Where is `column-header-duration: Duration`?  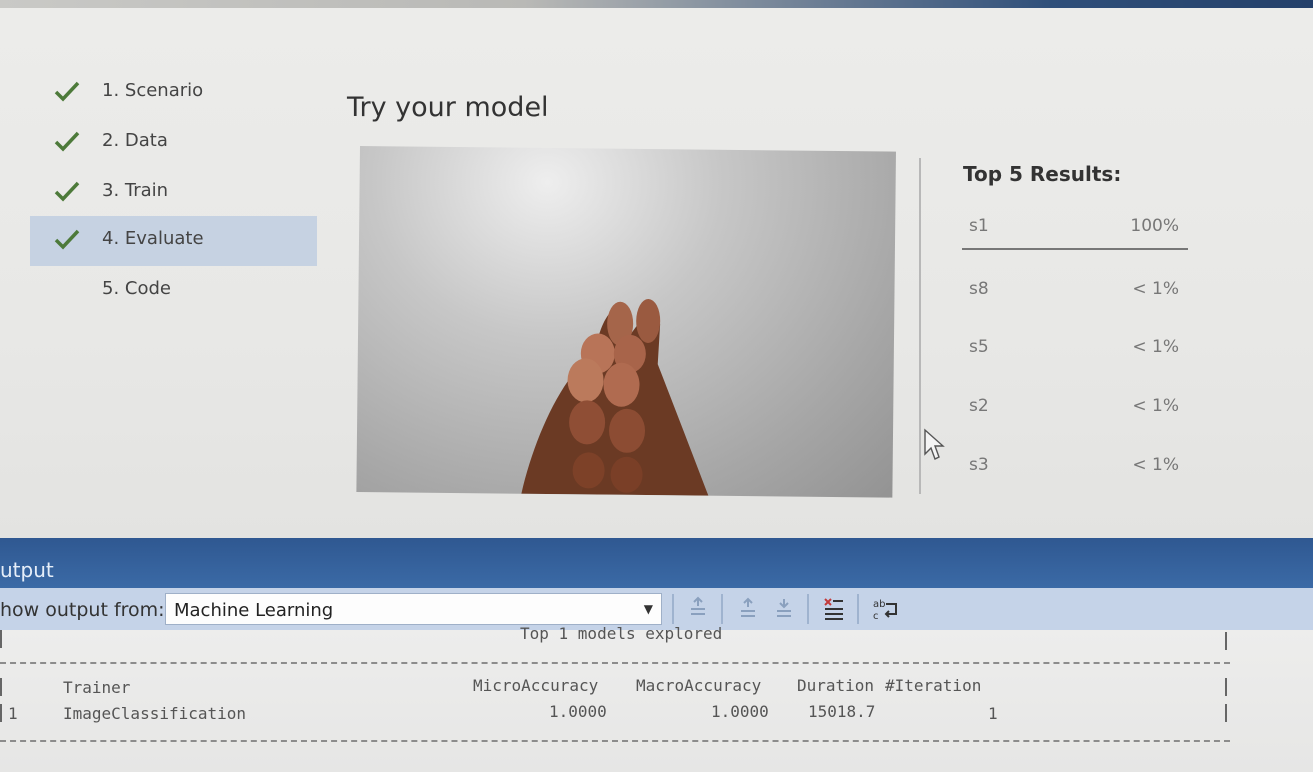
column-header-duration: Duration is located at coordinates (836, 685).